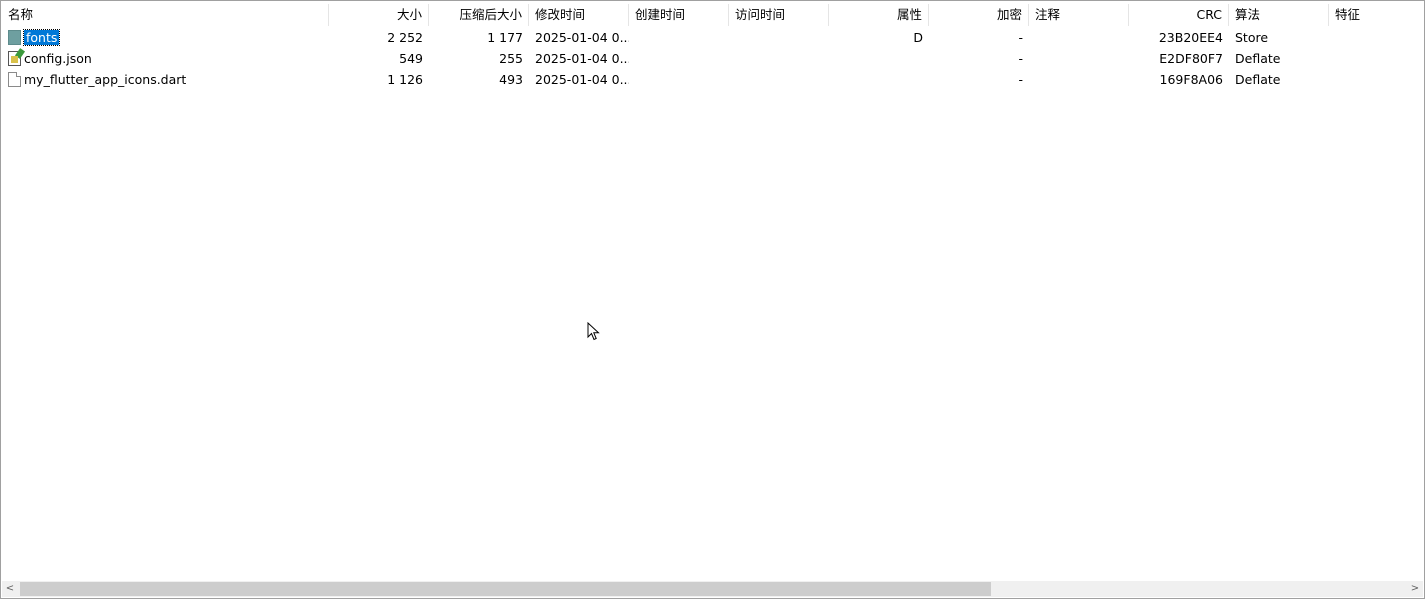 Image resolution: width=1425 pixels, height=599 pixels. What do you see at coordinates (1252, 37) in the screenshot?
I see `file-method: Store` at bounding box center [1252, 37].